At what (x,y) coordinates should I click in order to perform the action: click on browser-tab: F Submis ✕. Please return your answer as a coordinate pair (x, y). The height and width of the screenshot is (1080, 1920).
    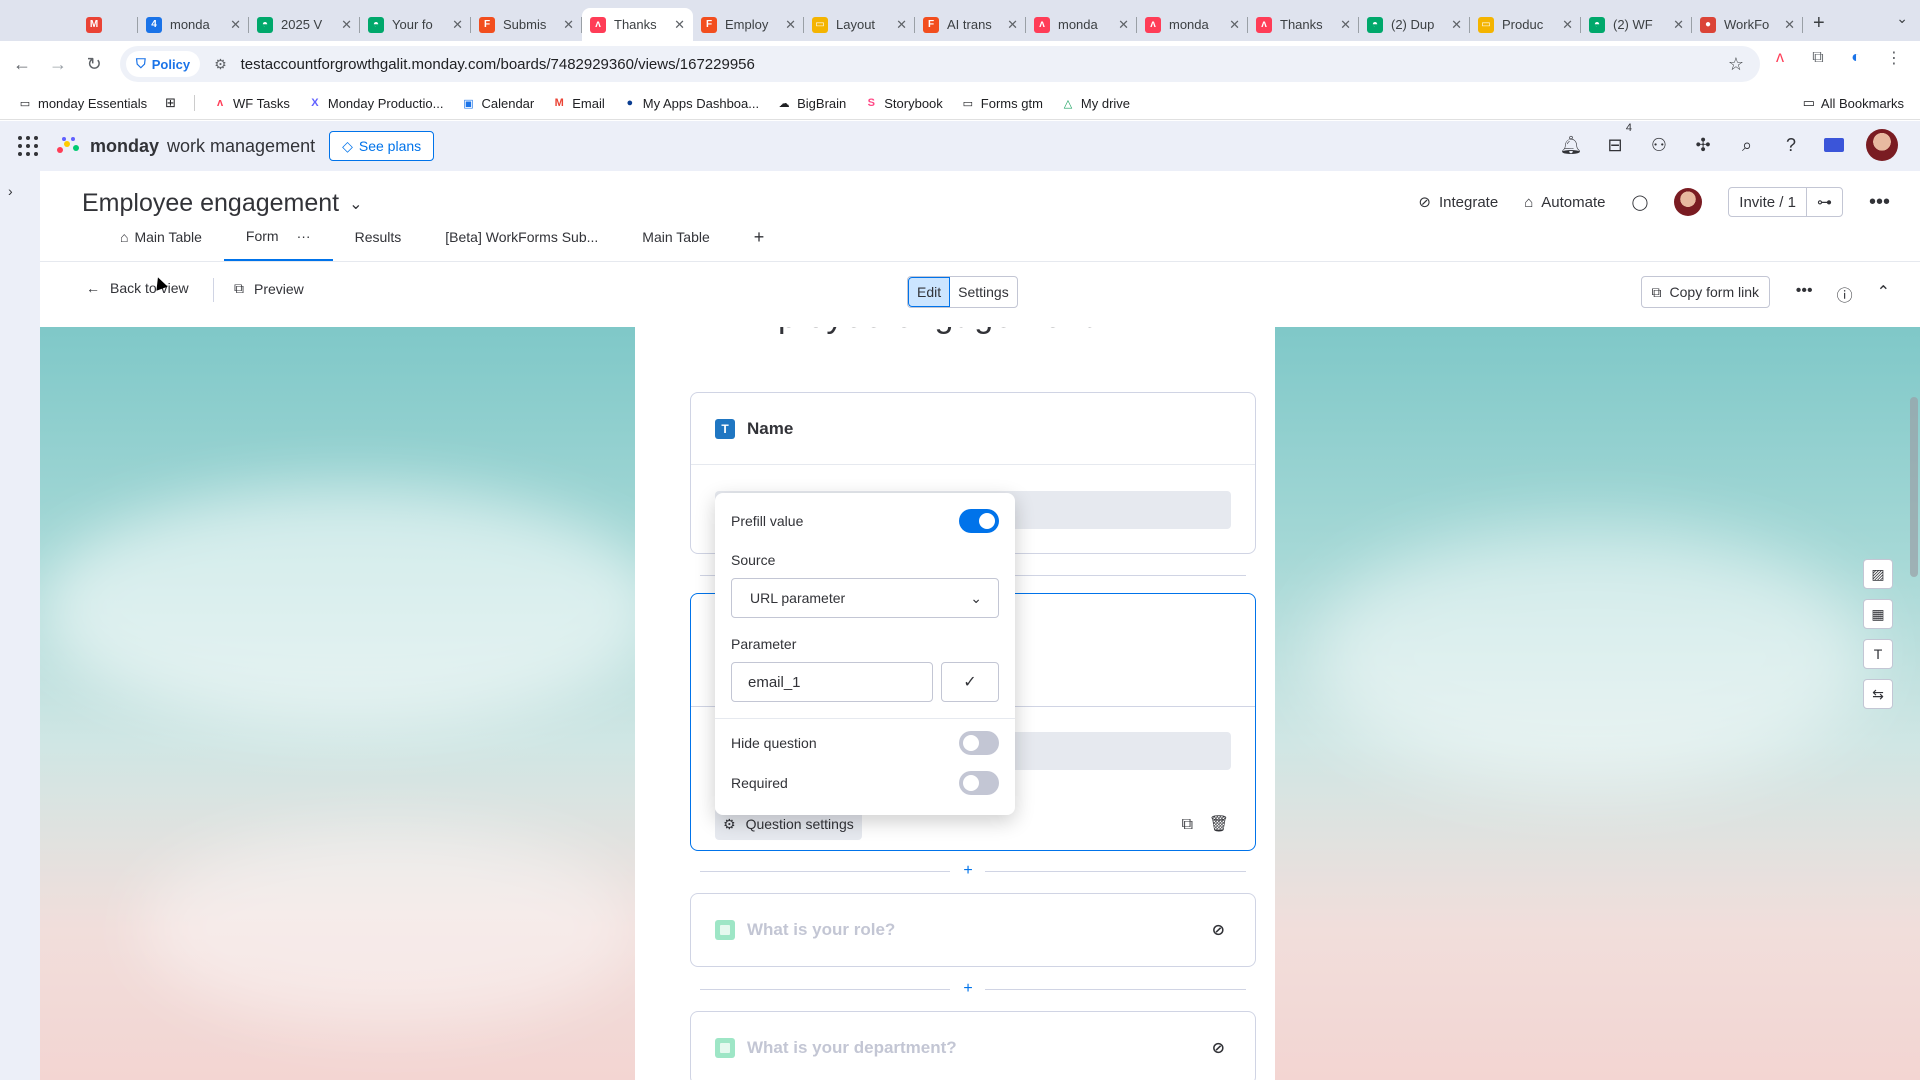
    Looking at the image, I should click on (526, 24).